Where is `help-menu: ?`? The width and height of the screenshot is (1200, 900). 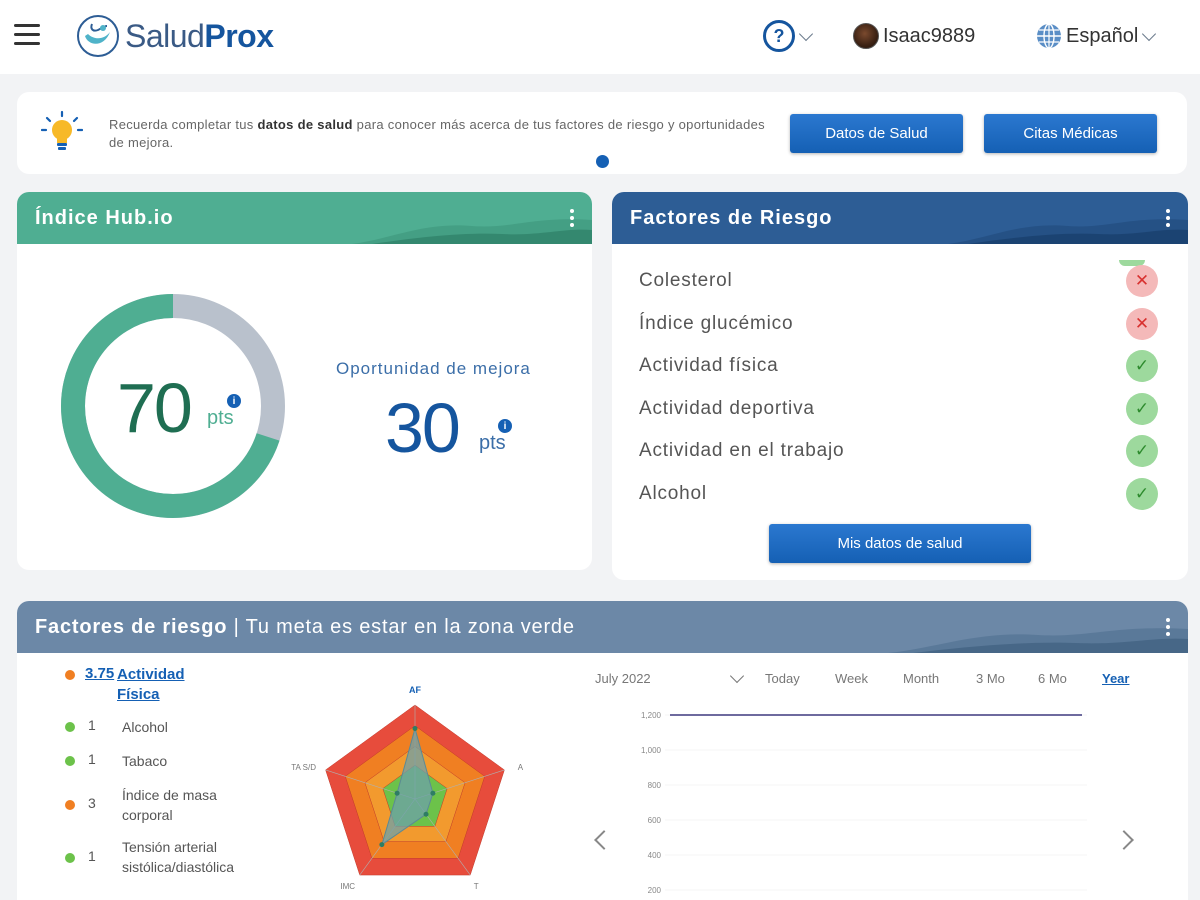 help-menu: ? is located at coordinates (788, 36).